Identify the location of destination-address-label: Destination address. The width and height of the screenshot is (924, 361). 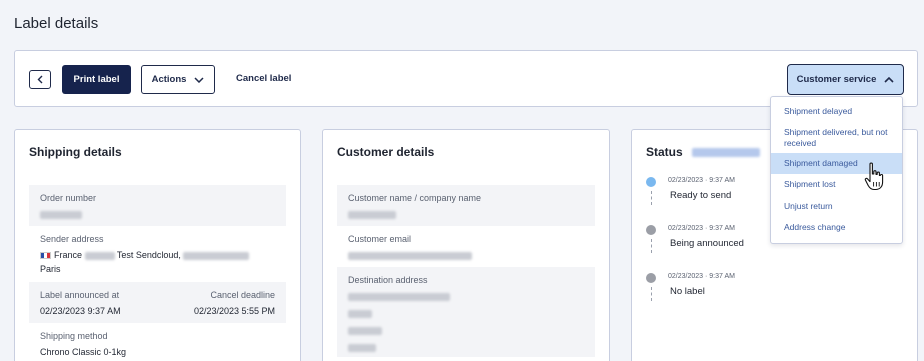
(388, 280).